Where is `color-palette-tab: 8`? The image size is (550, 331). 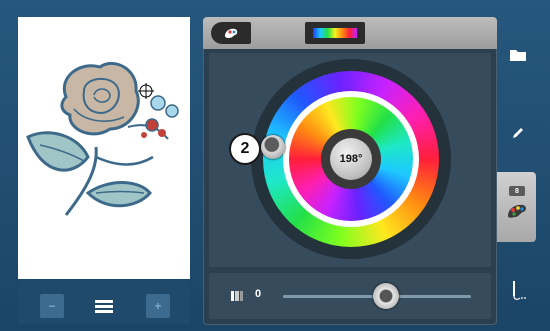
color-palette-tab: 8 is located at coordinates (516, 207).